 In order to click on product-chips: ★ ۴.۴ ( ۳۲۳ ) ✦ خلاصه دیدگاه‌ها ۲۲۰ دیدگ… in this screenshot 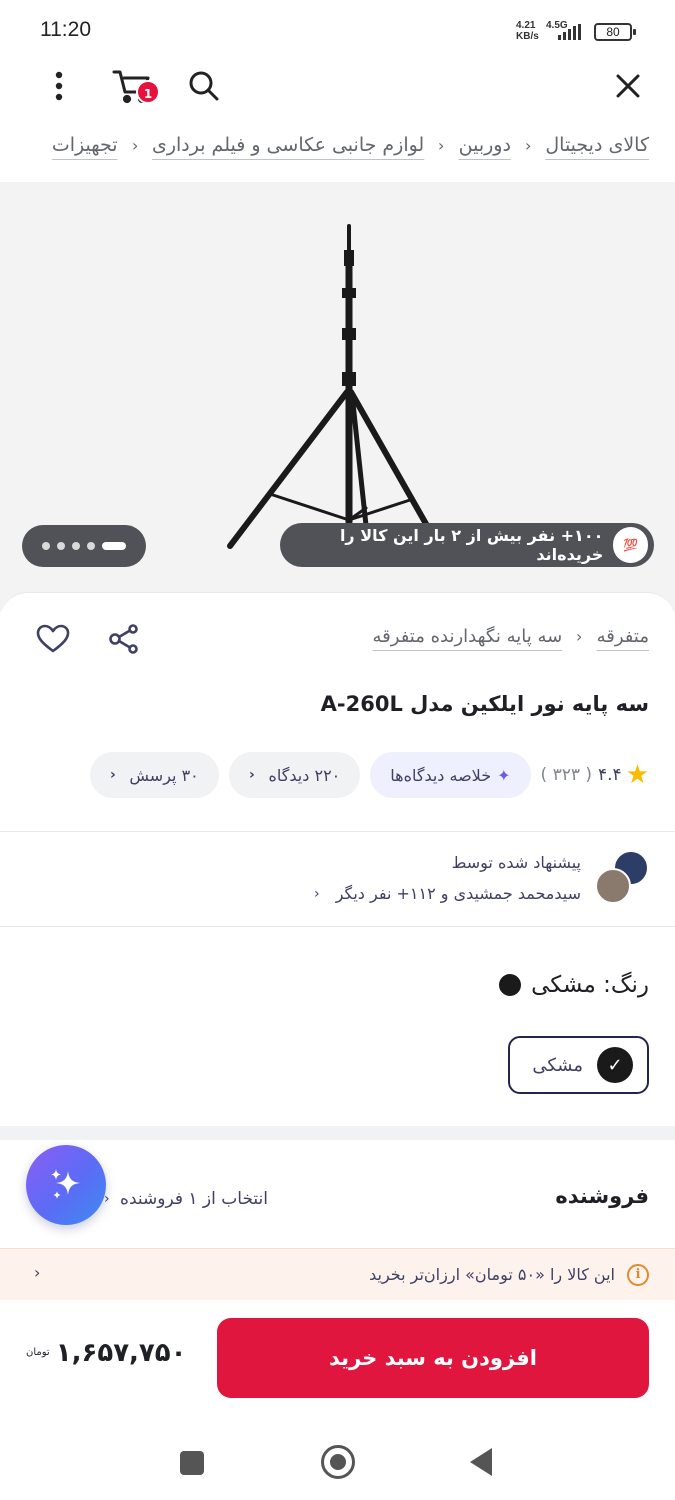, I will do `click(369, 775)`.